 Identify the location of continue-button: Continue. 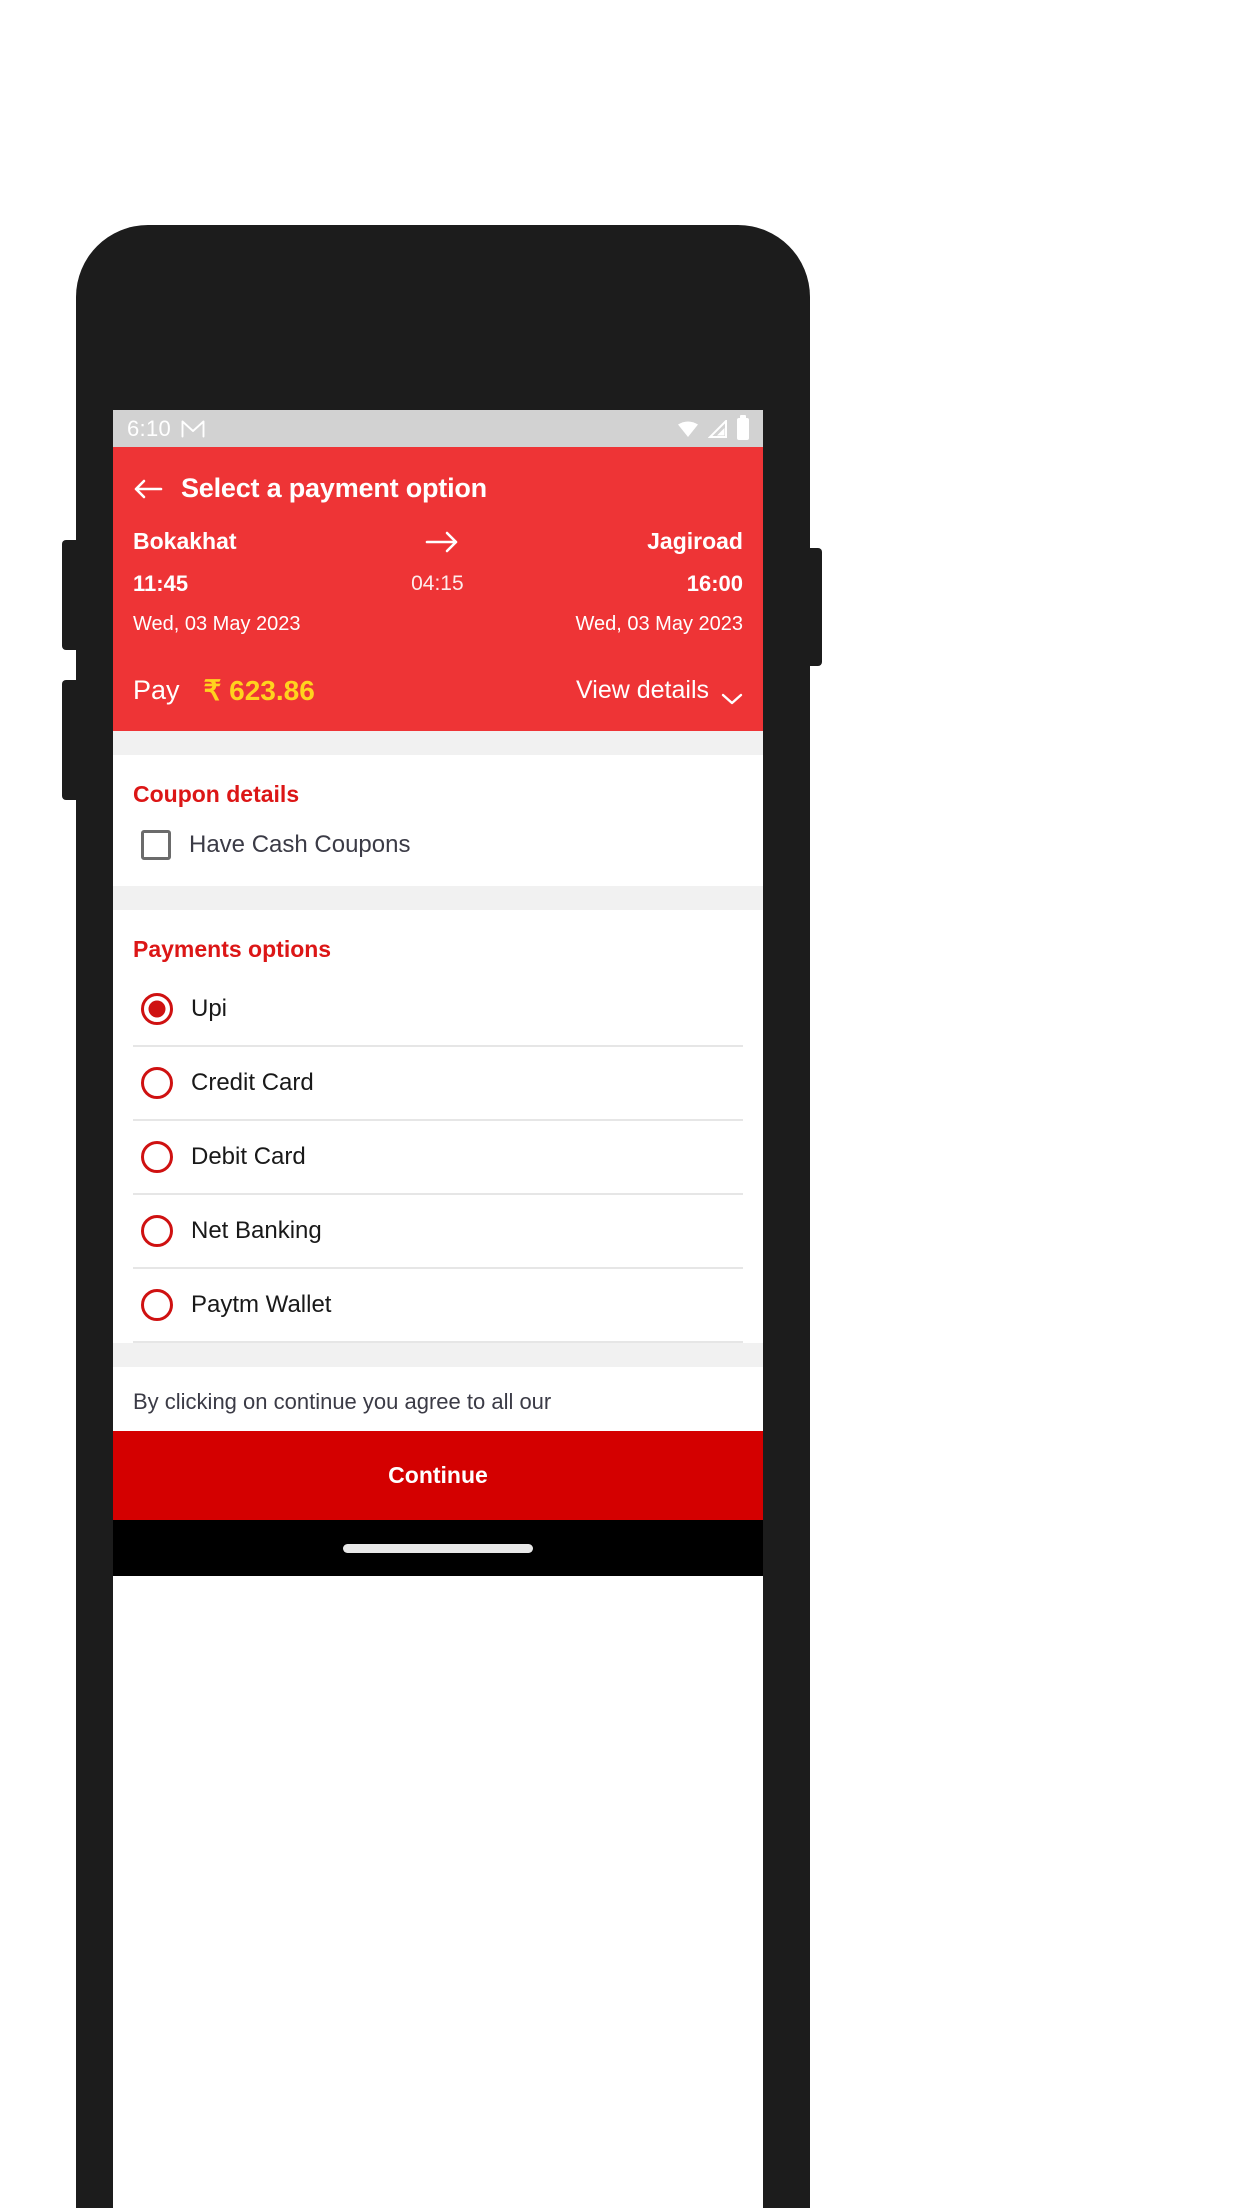
(438, 1475).